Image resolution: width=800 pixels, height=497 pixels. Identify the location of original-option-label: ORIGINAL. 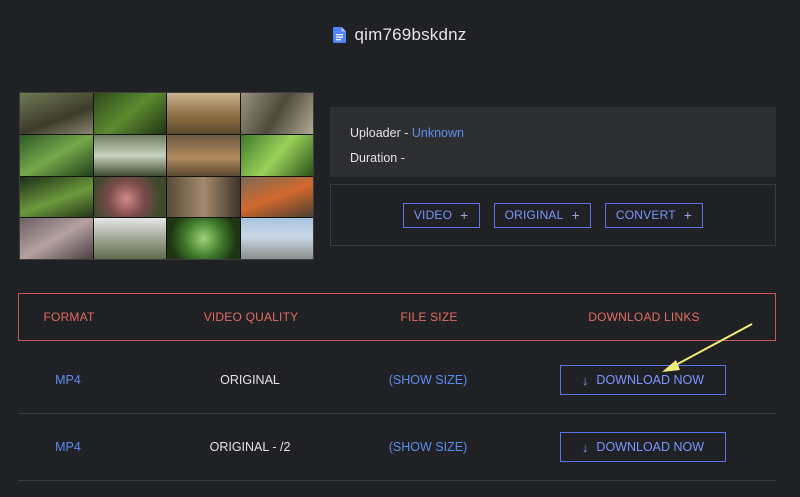
(534, 215).